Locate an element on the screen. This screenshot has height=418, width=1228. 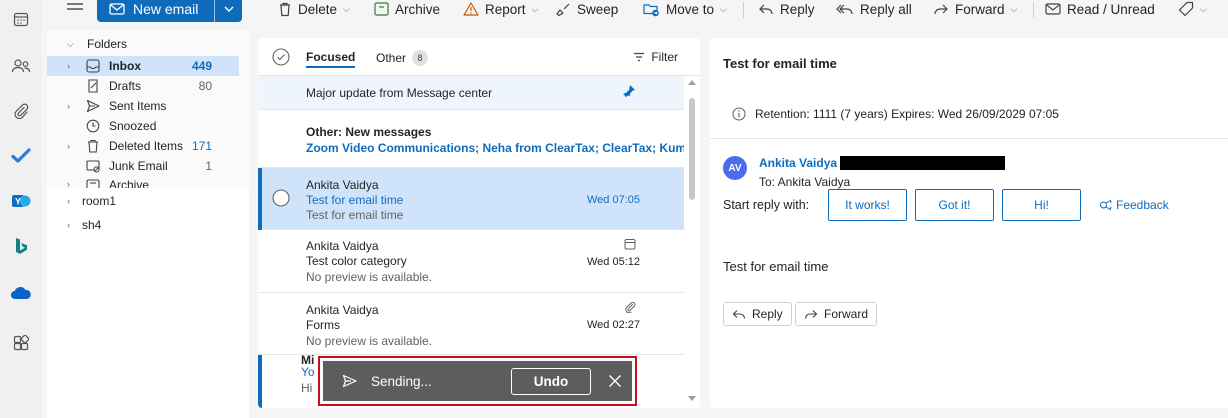
people-icon is located at coordinates (21, 66).